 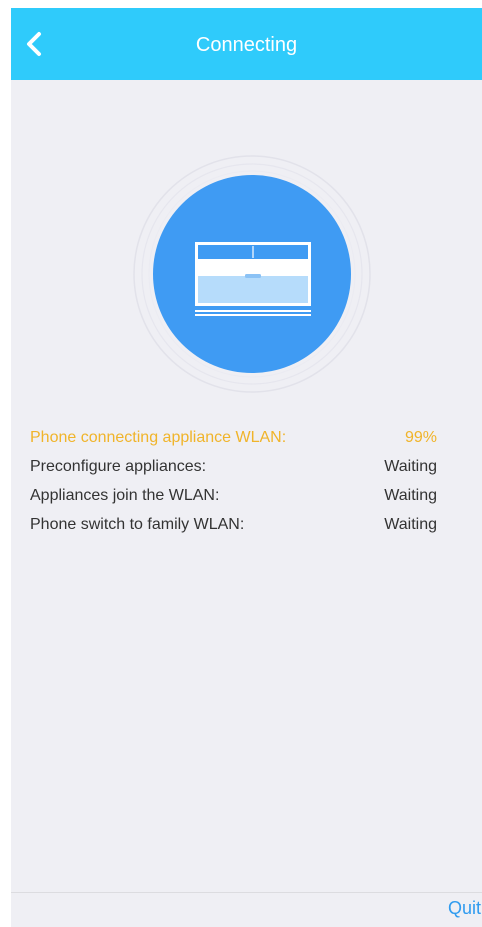 I want to click on step-status: 99%, so click(x=420, y=437).